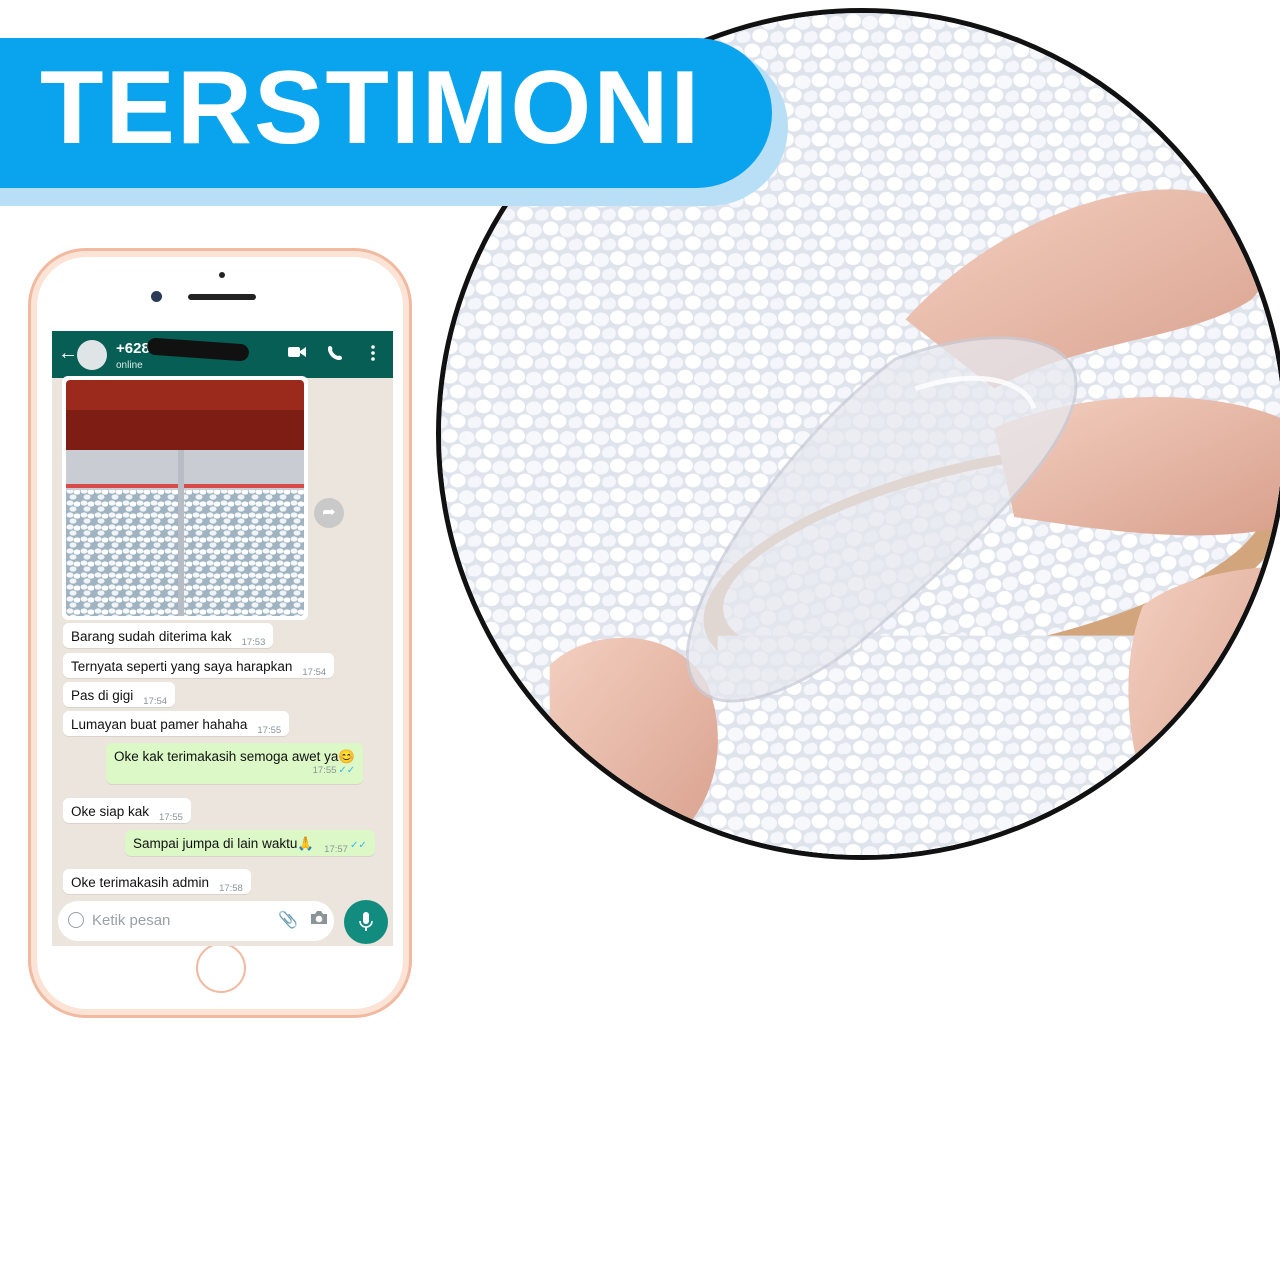  I want to click on emoji-icon, so click(76, 920).